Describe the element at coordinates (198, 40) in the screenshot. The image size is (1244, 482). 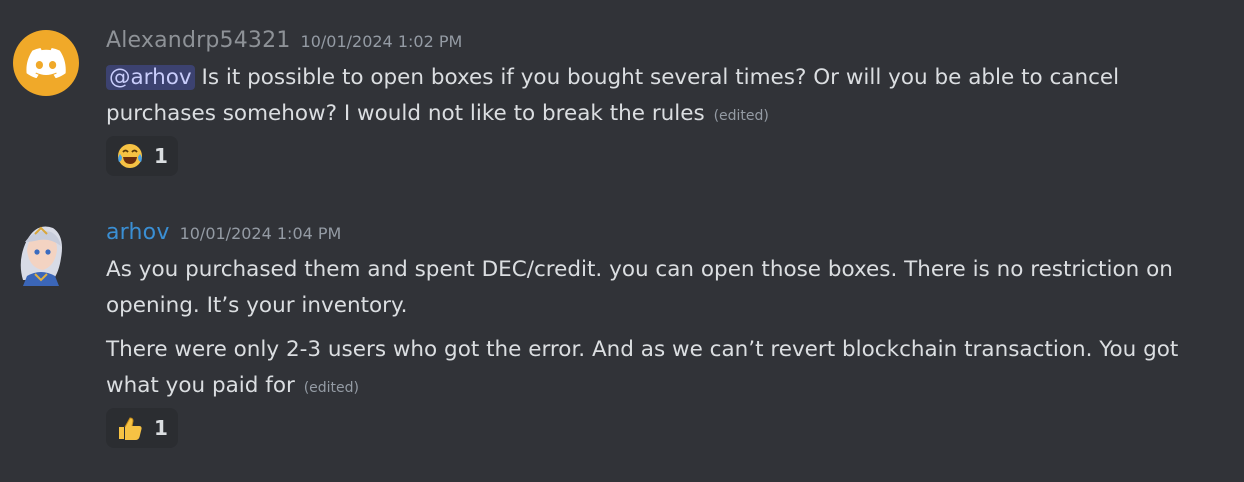
I see `username: Alexandrp54321` at that location.